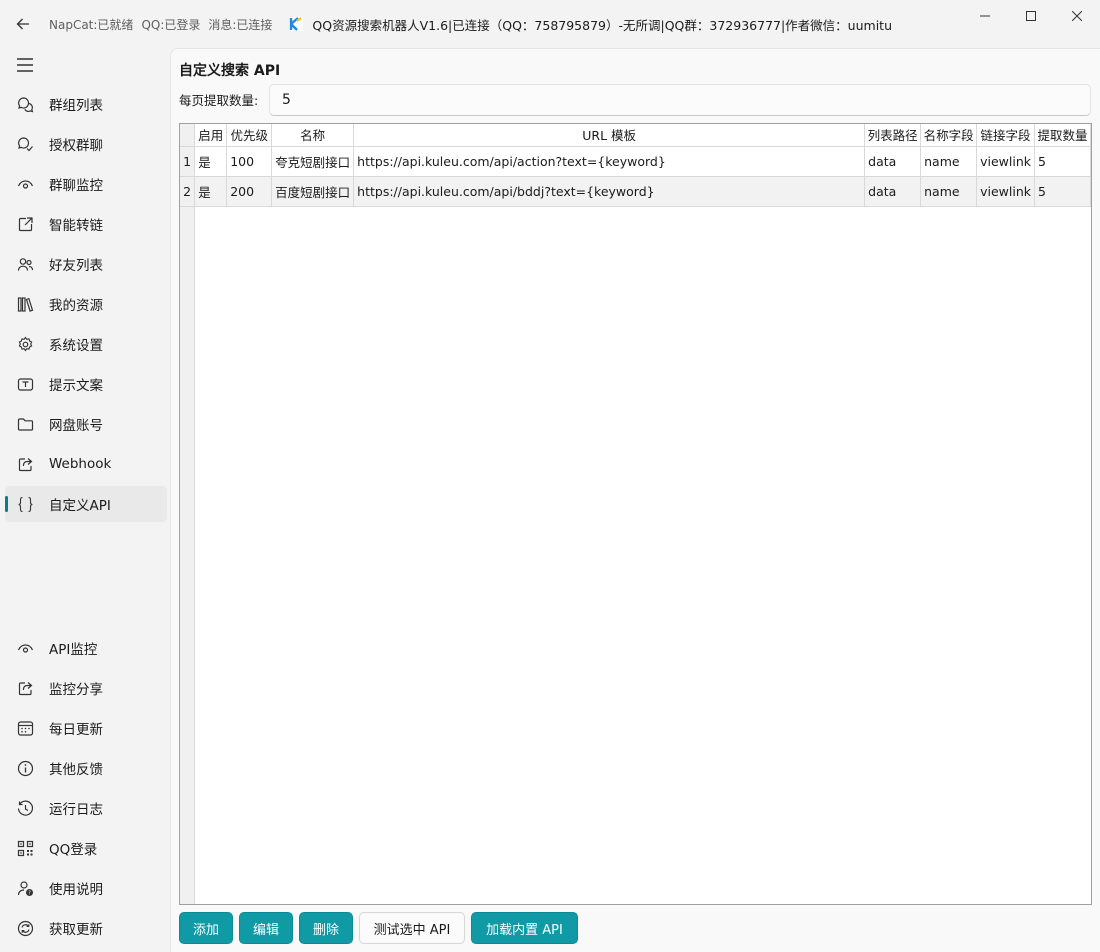  What do you see at coordinates (249, 191) in the screenshot?
I see `cell-priority: 200` at bounding box center [249, 191].